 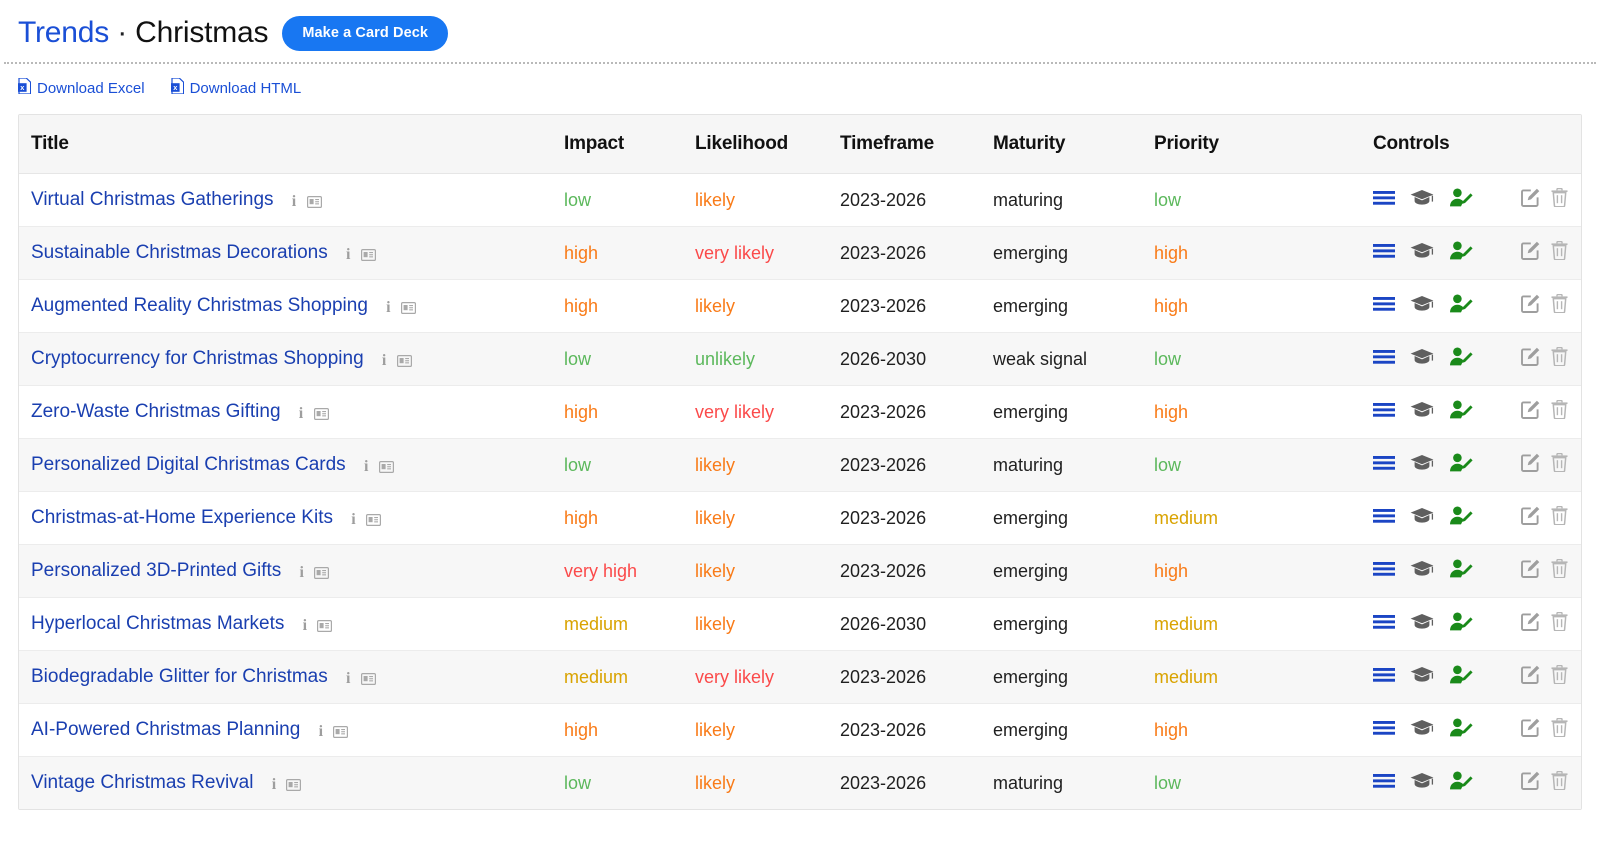 What do you see at coordinates (179, 253) in the screenshot?
I see `trend-title-link: Sustainable Christmas Decorations` at bounding box center [179, 253].